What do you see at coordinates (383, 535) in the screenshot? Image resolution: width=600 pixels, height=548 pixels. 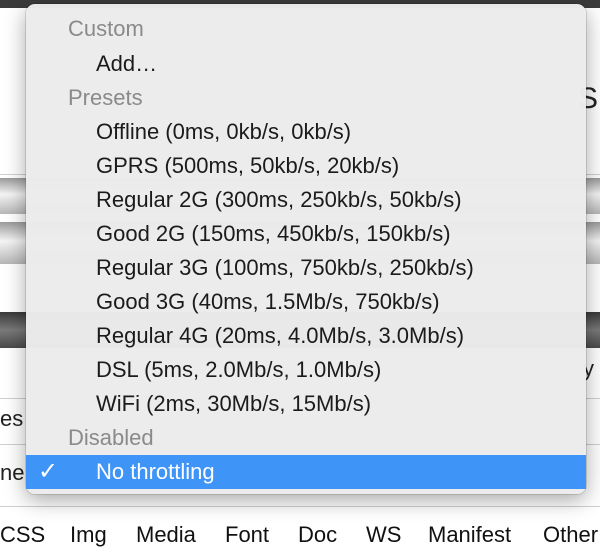 I see `filter-ws: WS` at bounding box center [383, 535].